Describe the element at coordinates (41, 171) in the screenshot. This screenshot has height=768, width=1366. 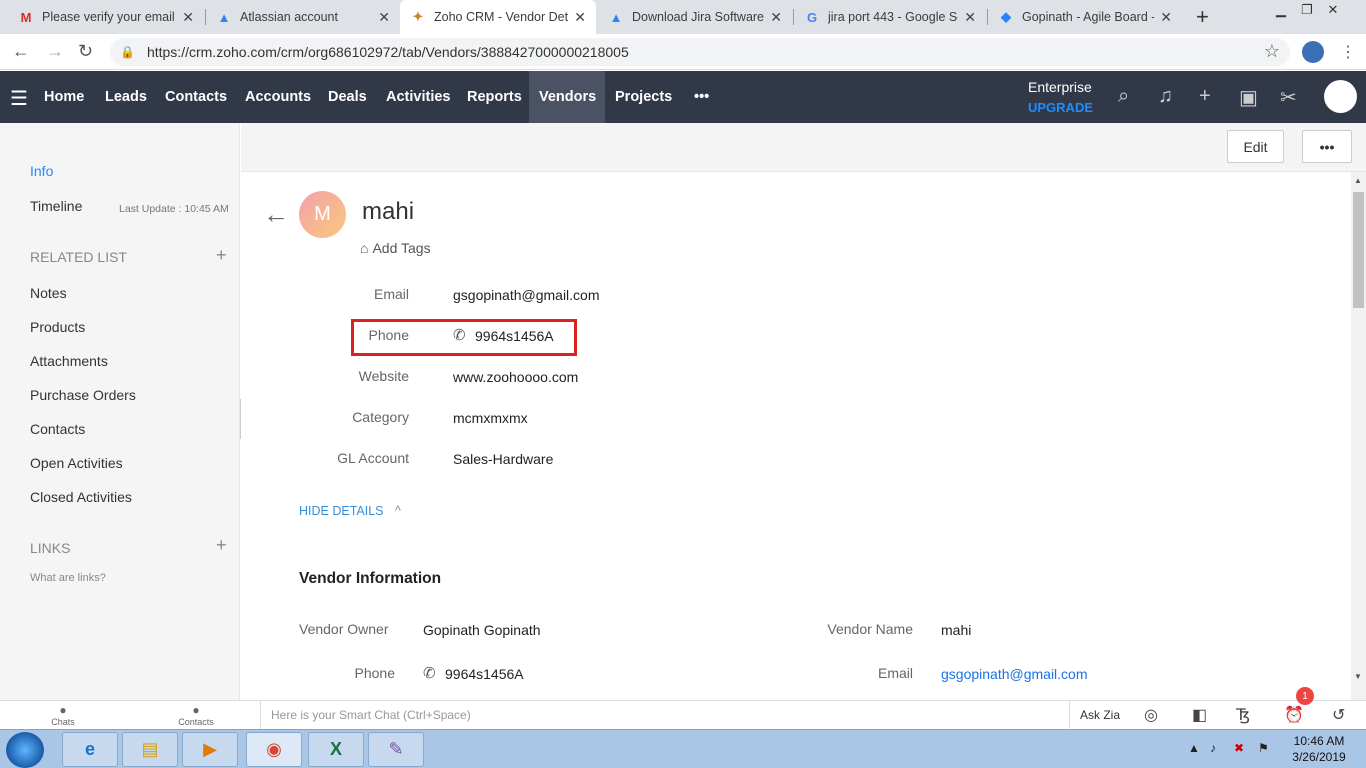
I see `sidebar-info: Info` at that location.